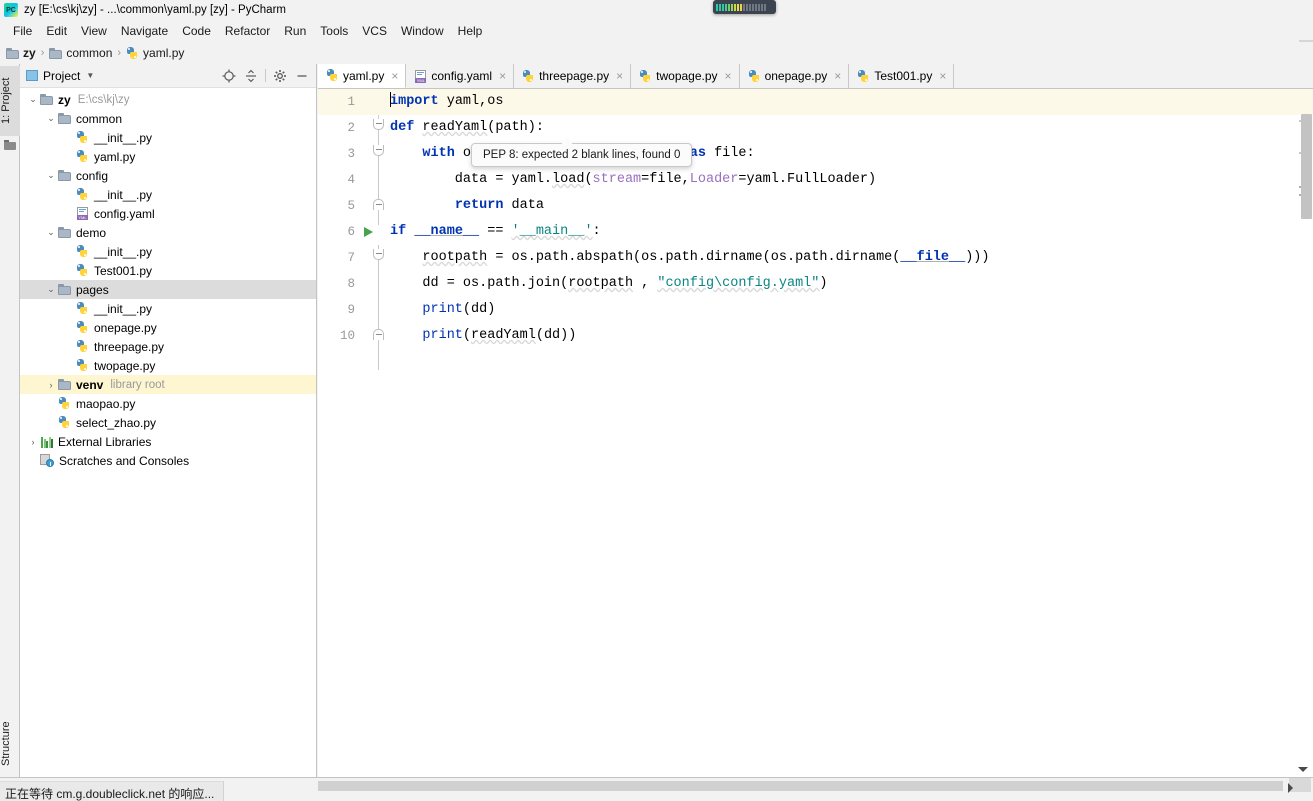  I want to click on hide-panel-icon, so click(302, 76).